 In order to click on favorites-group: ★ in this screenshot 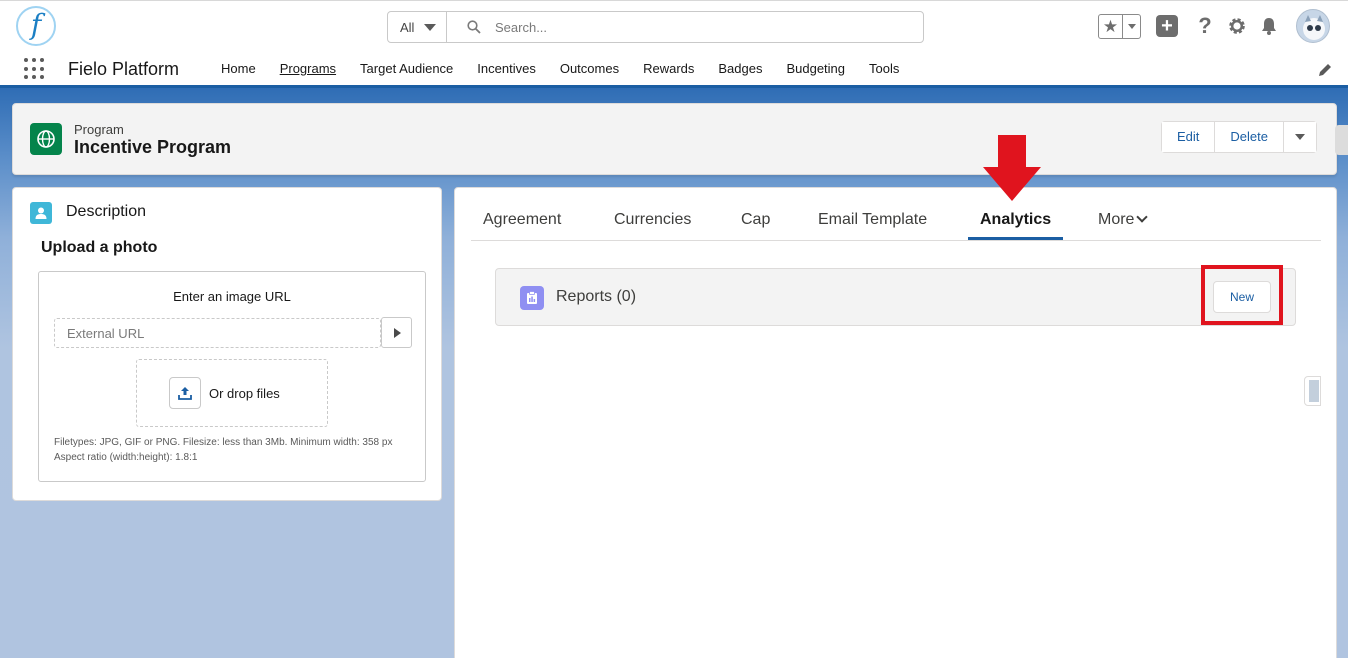, I will do `click(1119, 26)`.